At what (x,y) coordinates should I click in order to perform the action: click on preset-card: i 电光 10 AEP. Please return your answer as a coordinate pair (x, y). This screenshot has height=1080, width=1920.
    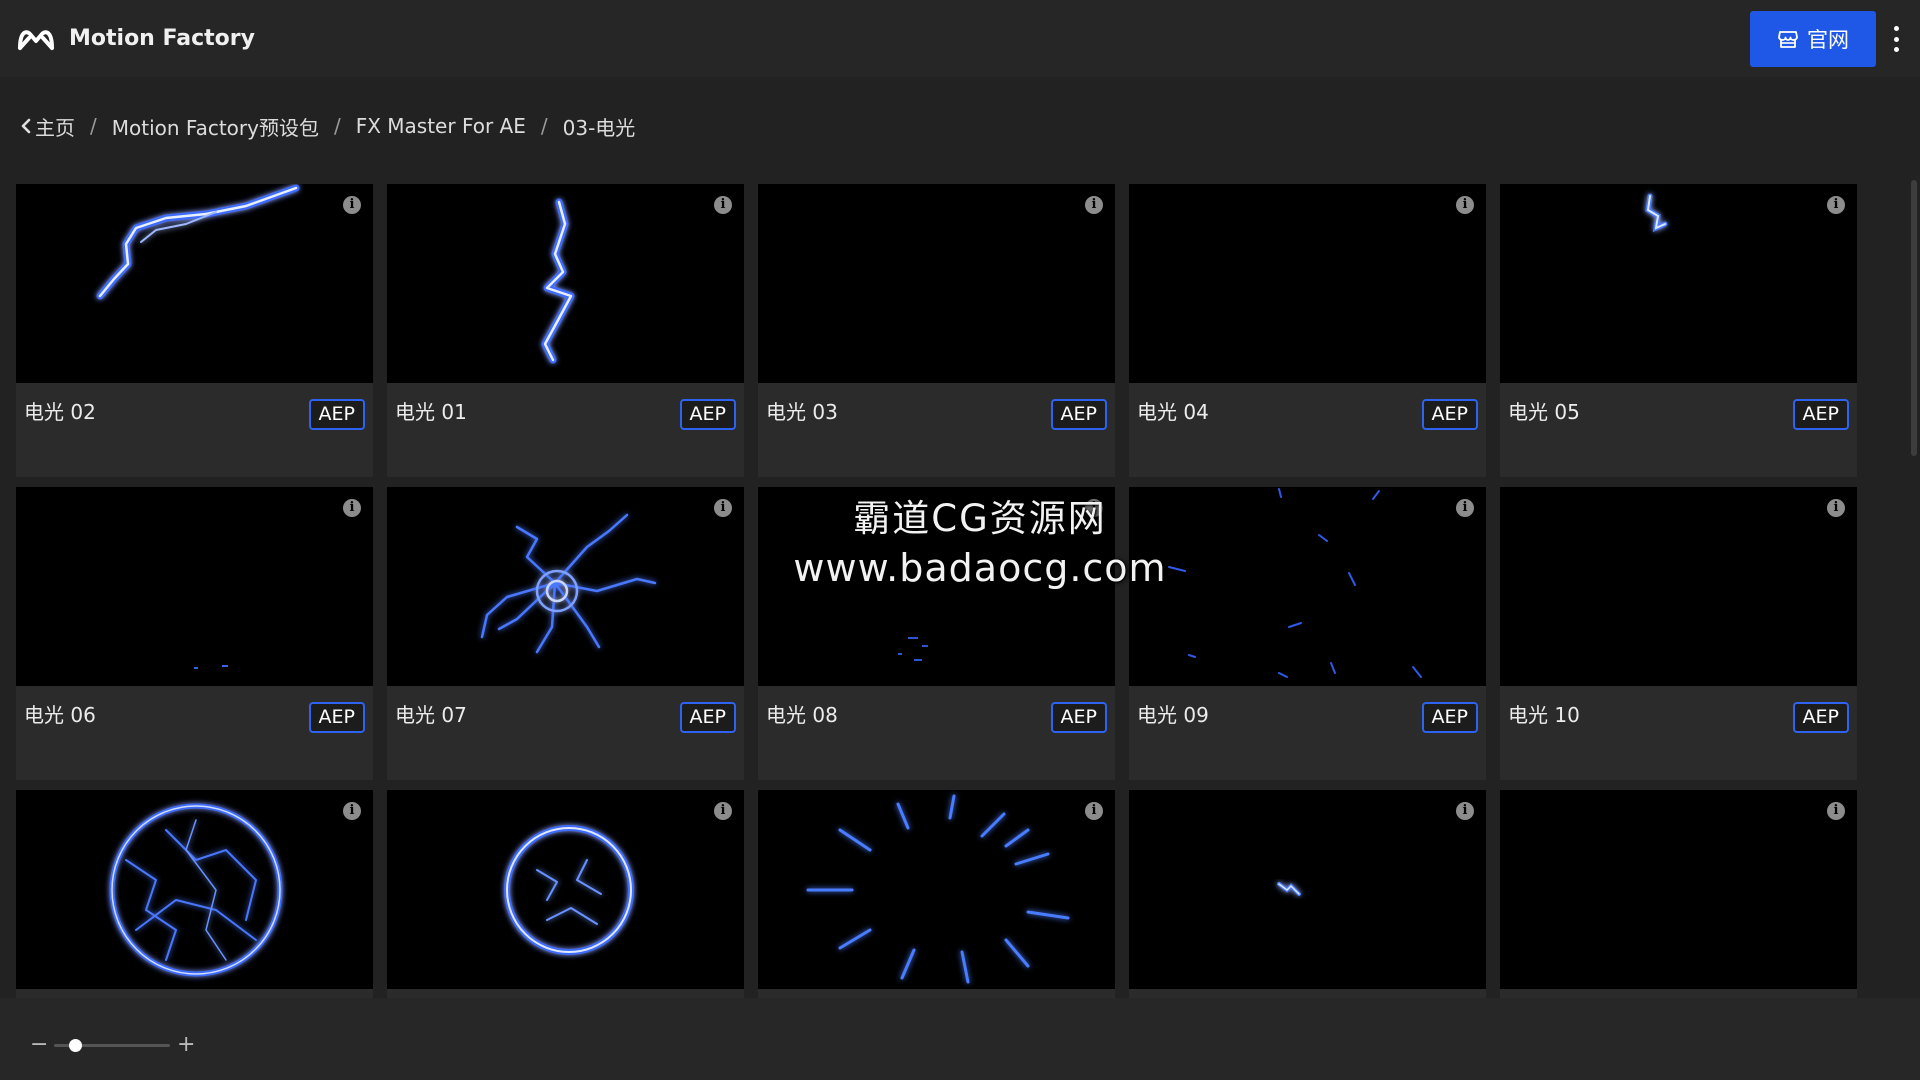
    Looking at the image, I should click on (1678, 633).